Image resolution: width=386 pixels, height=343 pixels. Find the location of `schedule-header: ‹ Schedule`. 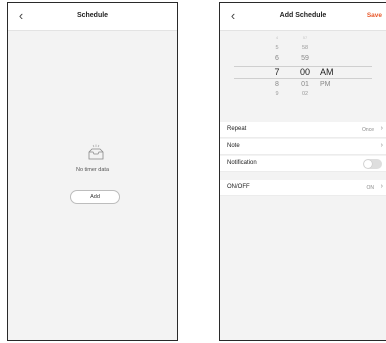

schedule-header: ‹ Schedule is located at coordinates (92, 17).